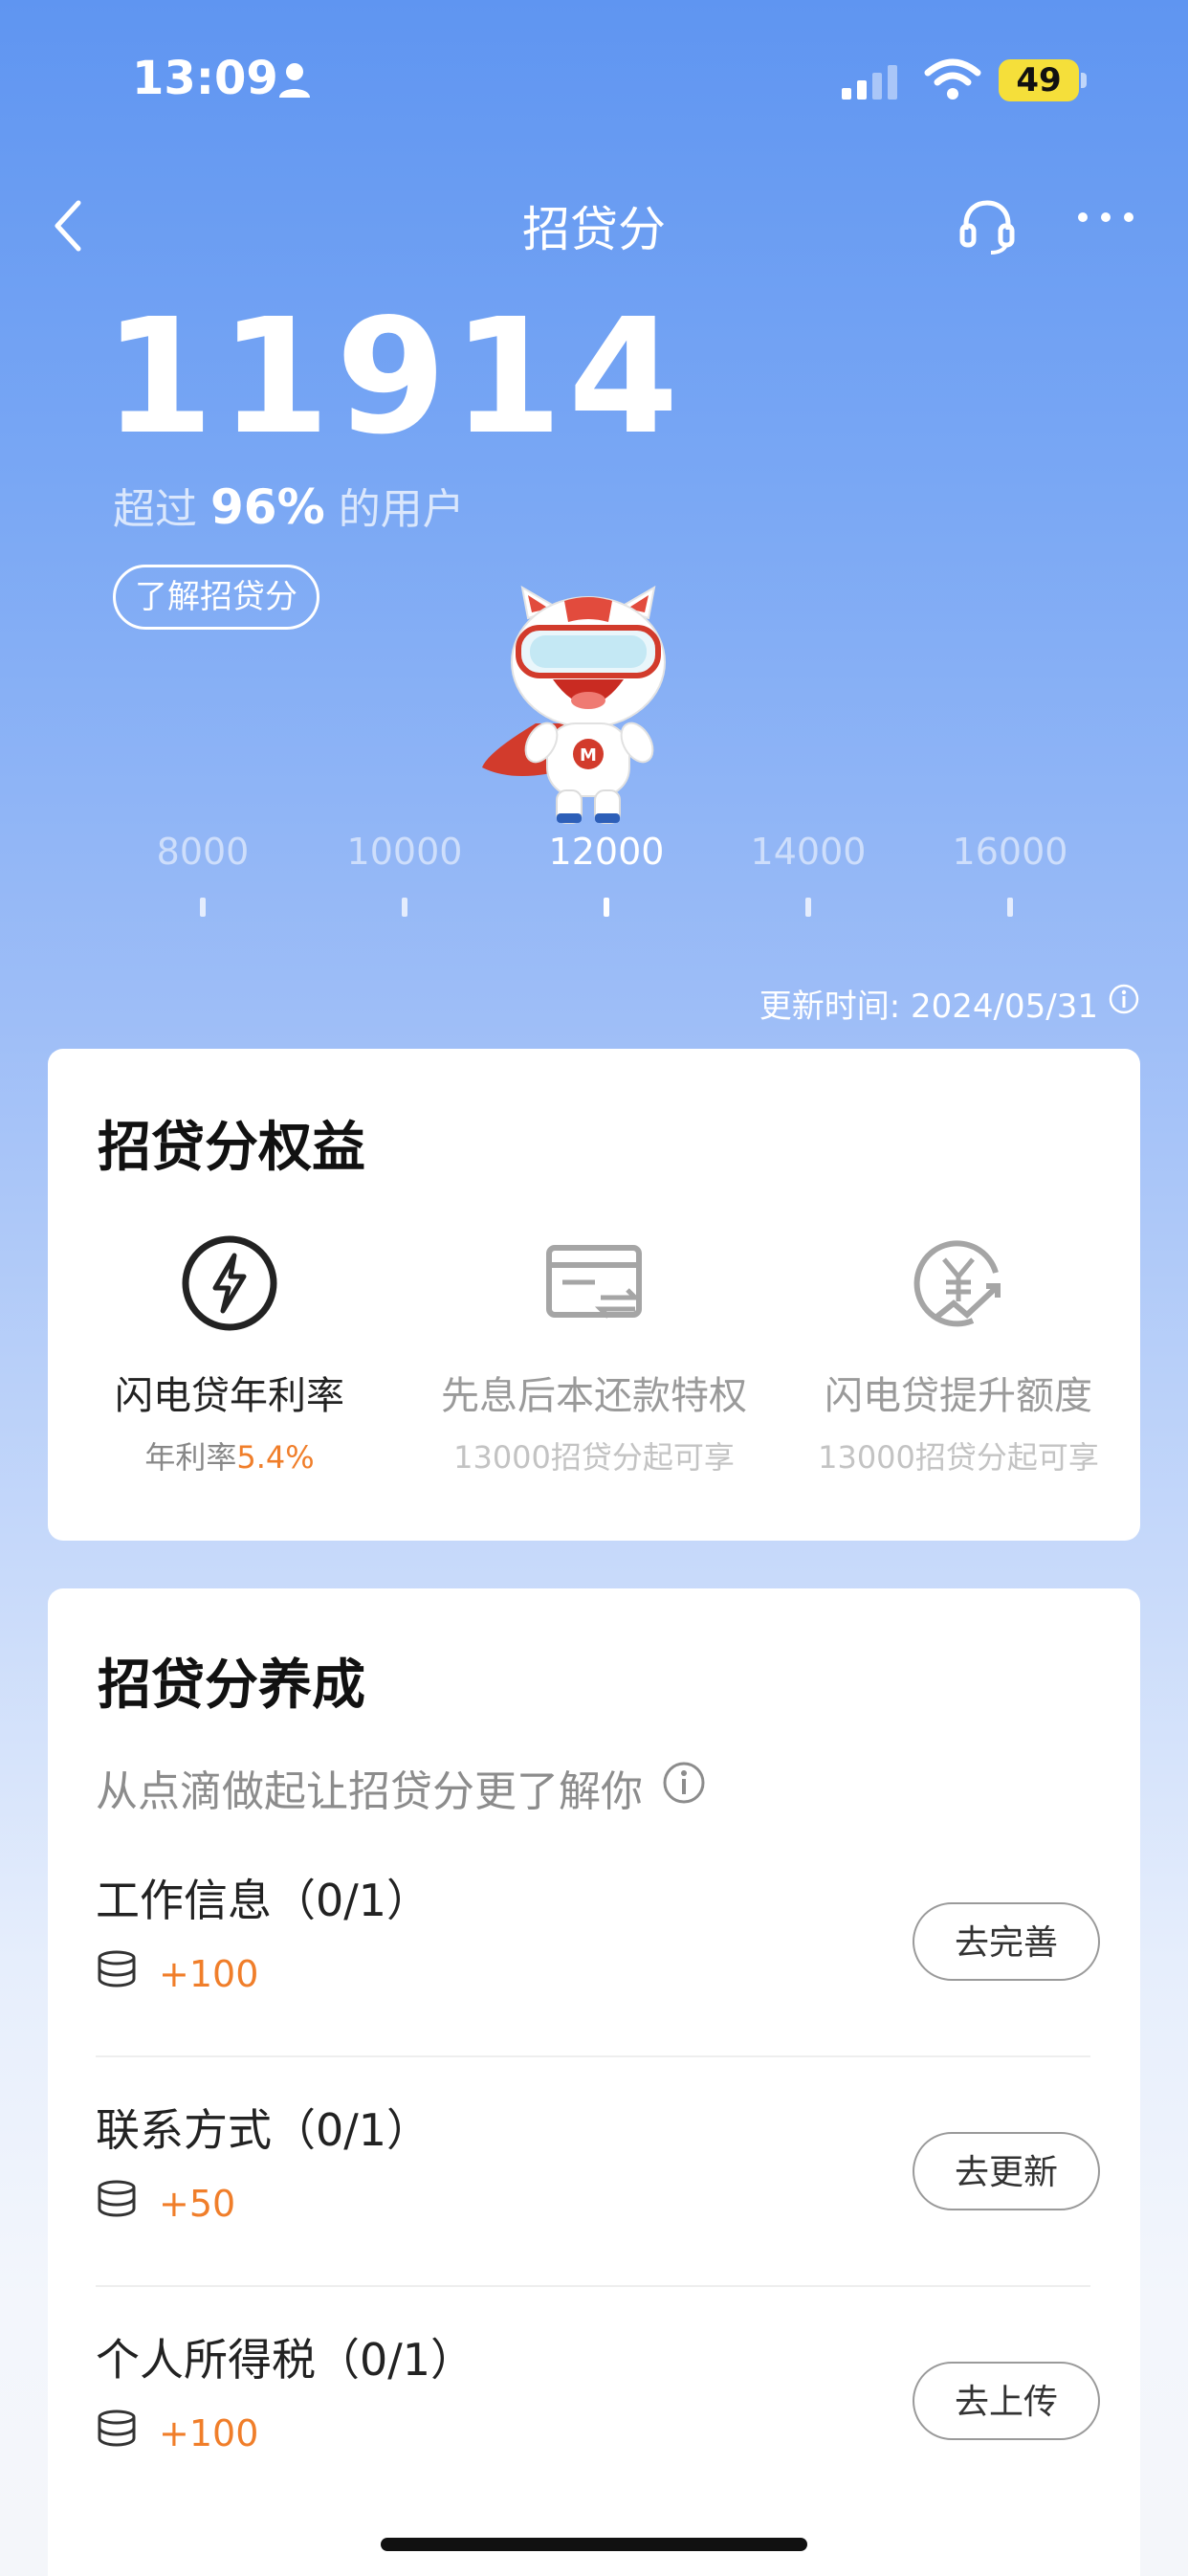  I want to click on more-icon, so click(1105, 219).